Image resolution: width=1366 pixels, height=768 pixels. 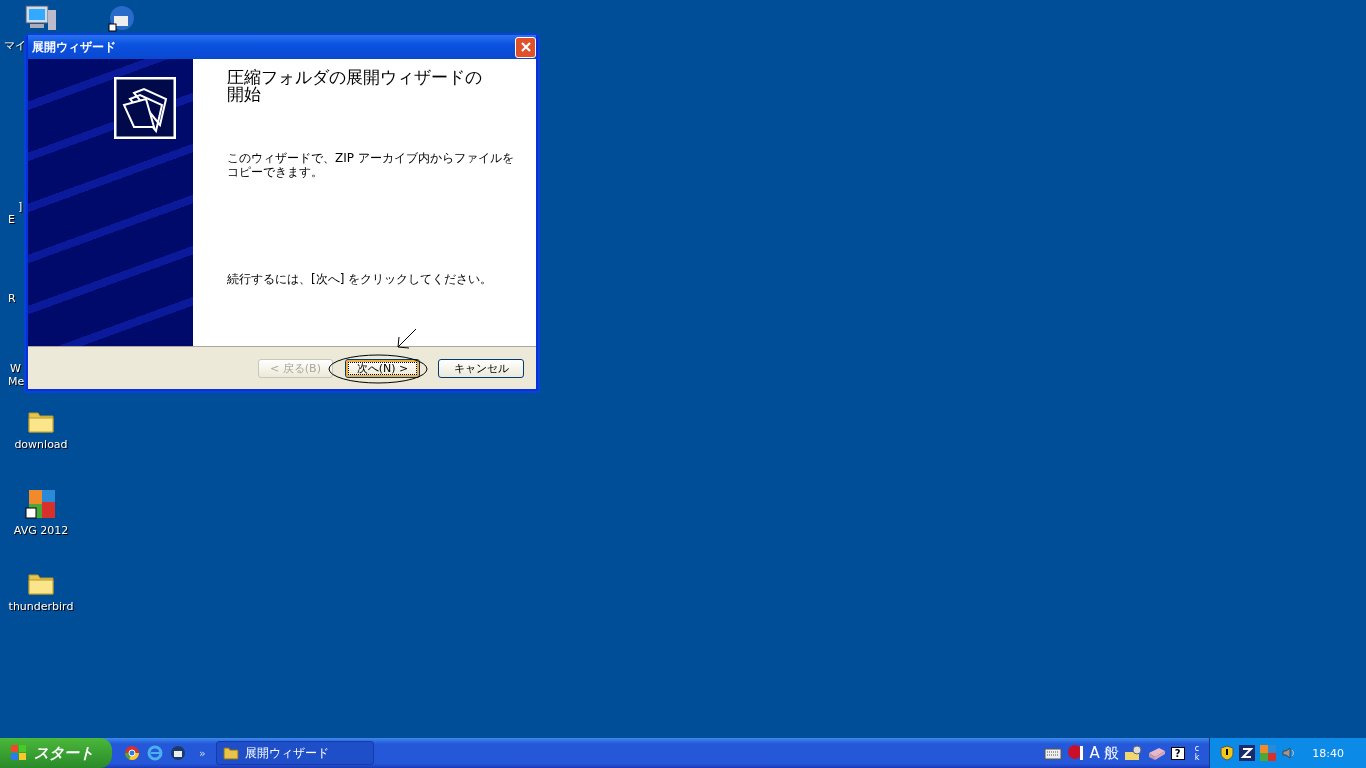 I want to click on windows-logo-icon, so click(x=19, y=753).